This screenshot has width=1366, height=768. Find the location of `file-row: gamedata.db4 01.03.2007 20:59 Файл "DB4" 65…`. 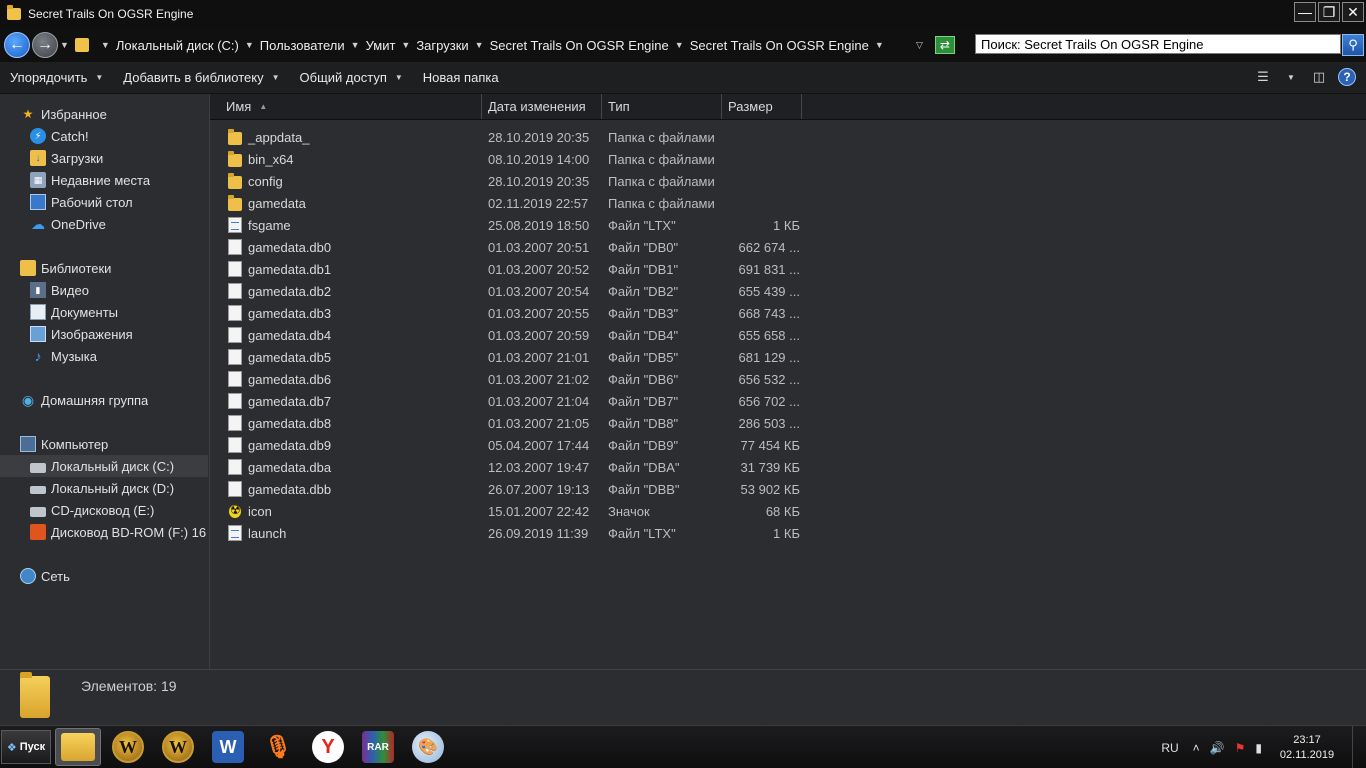

file-row: gamedata.db4 01.03.2007 20:59 Файл "DB4" 65… is located at coordinates (788, 335).